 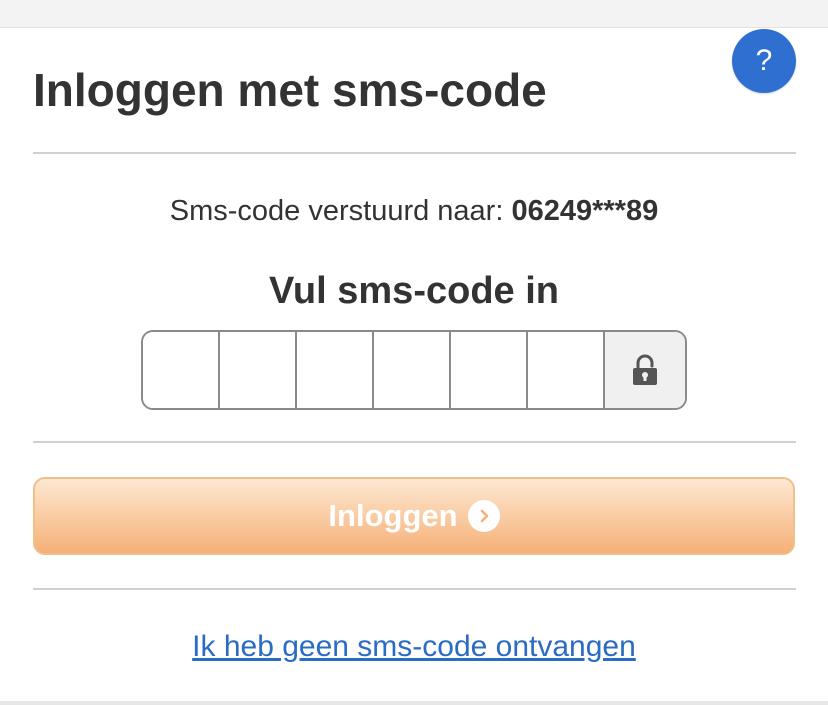 I want to click on padlock-icon, so click(x=645, y=369).